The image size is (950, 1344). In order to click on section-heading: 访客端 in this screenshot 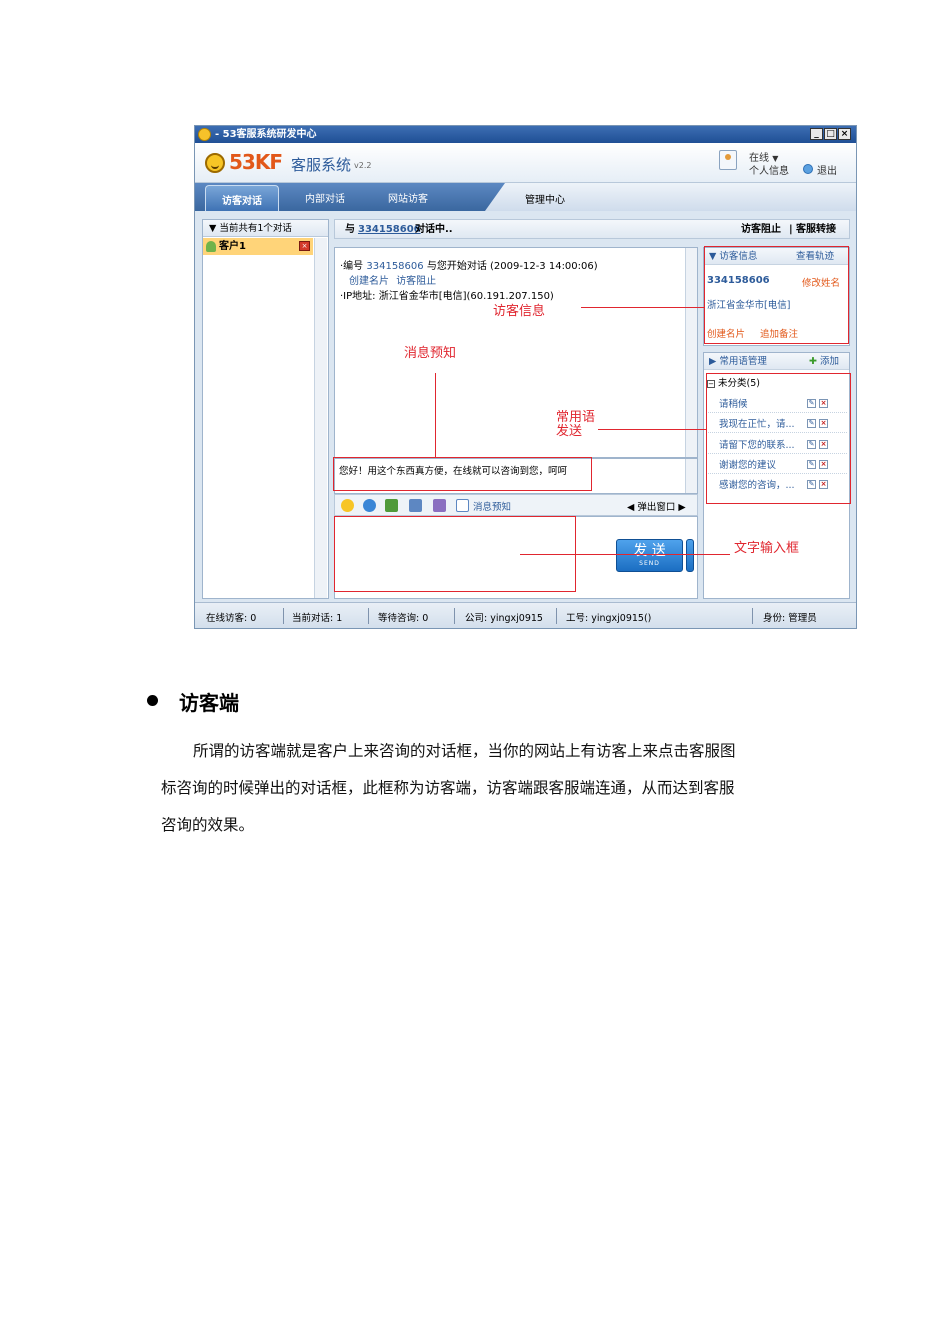, I will do `click(209, 703)`.